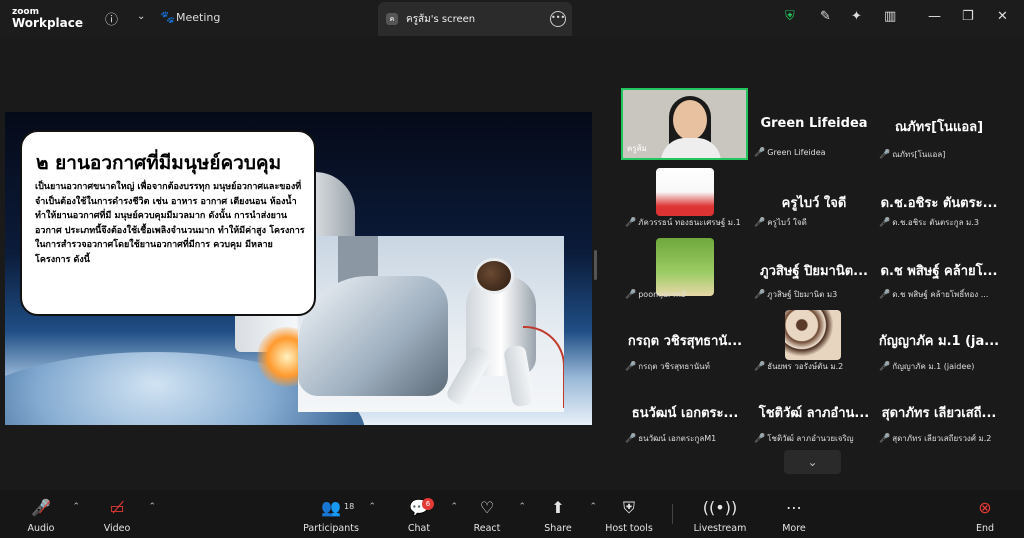  Describe the element at coordinates (985, 514) in the screenshot. I see `end-button: ⊗ End` at that location.